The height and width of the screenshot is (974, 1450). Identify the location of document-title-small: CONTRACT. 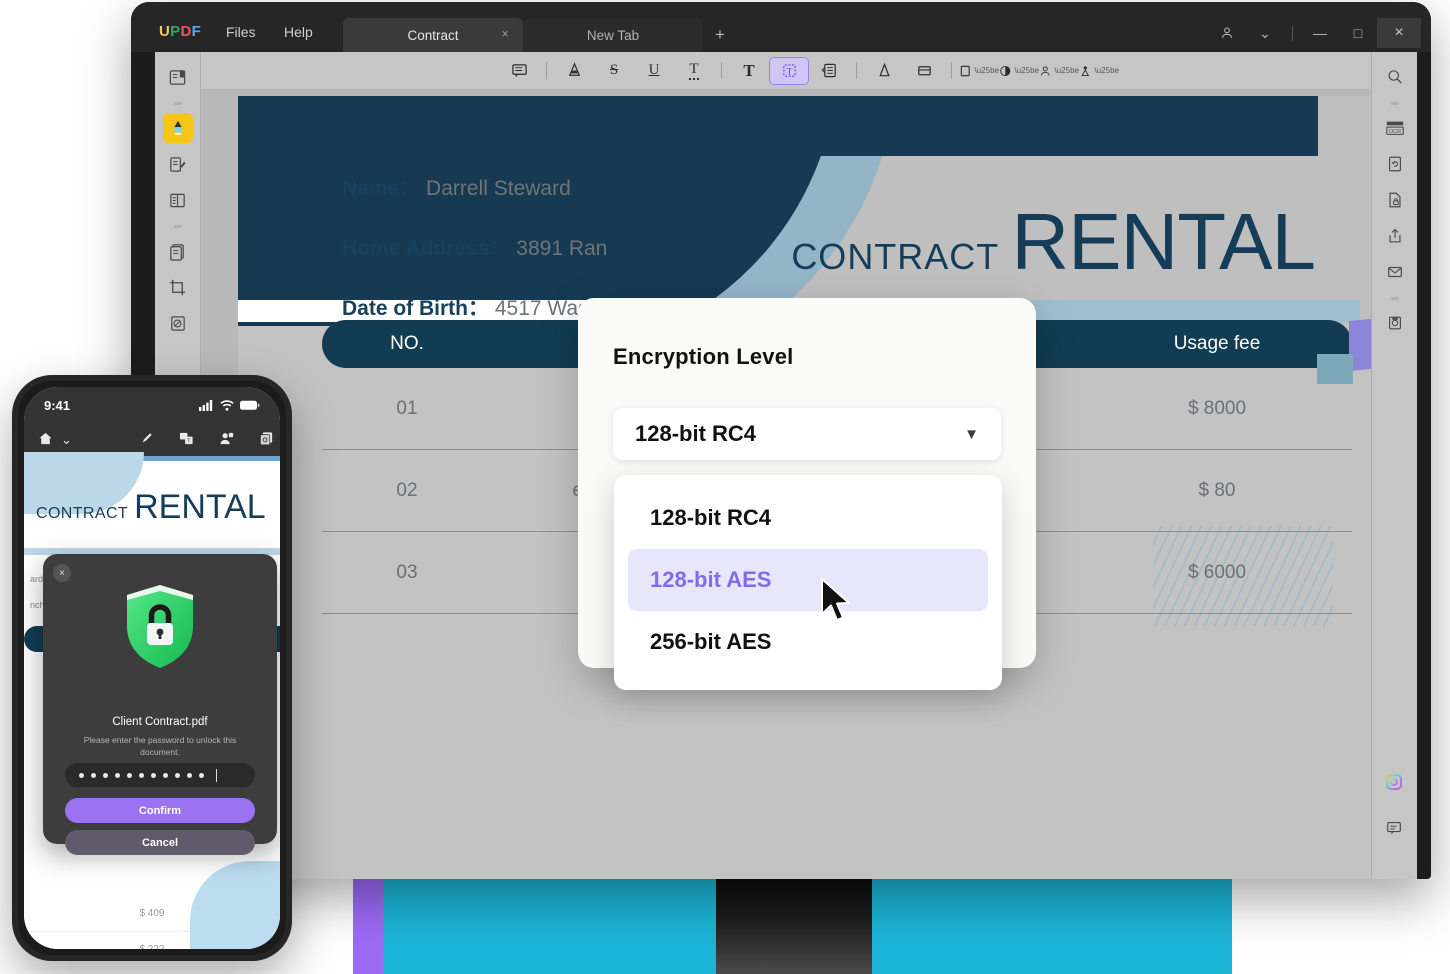
(895, 256).